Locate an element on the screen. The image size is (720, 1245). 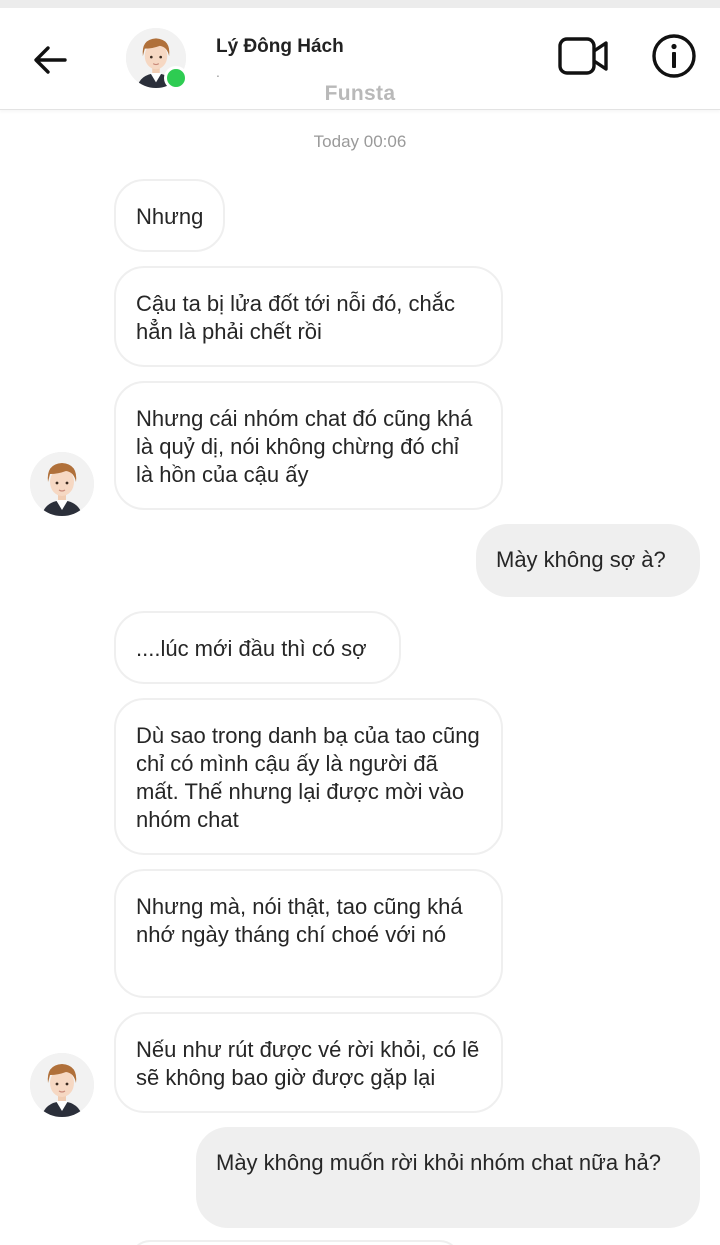
video-camera-icon is located at coordinates (583, 56).